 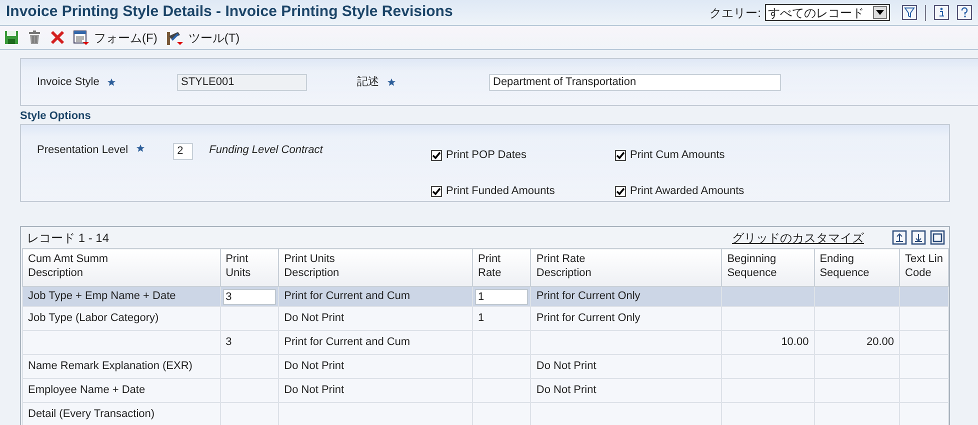 I want to click on column-header: Print Rate, so click(x=501, y=267).